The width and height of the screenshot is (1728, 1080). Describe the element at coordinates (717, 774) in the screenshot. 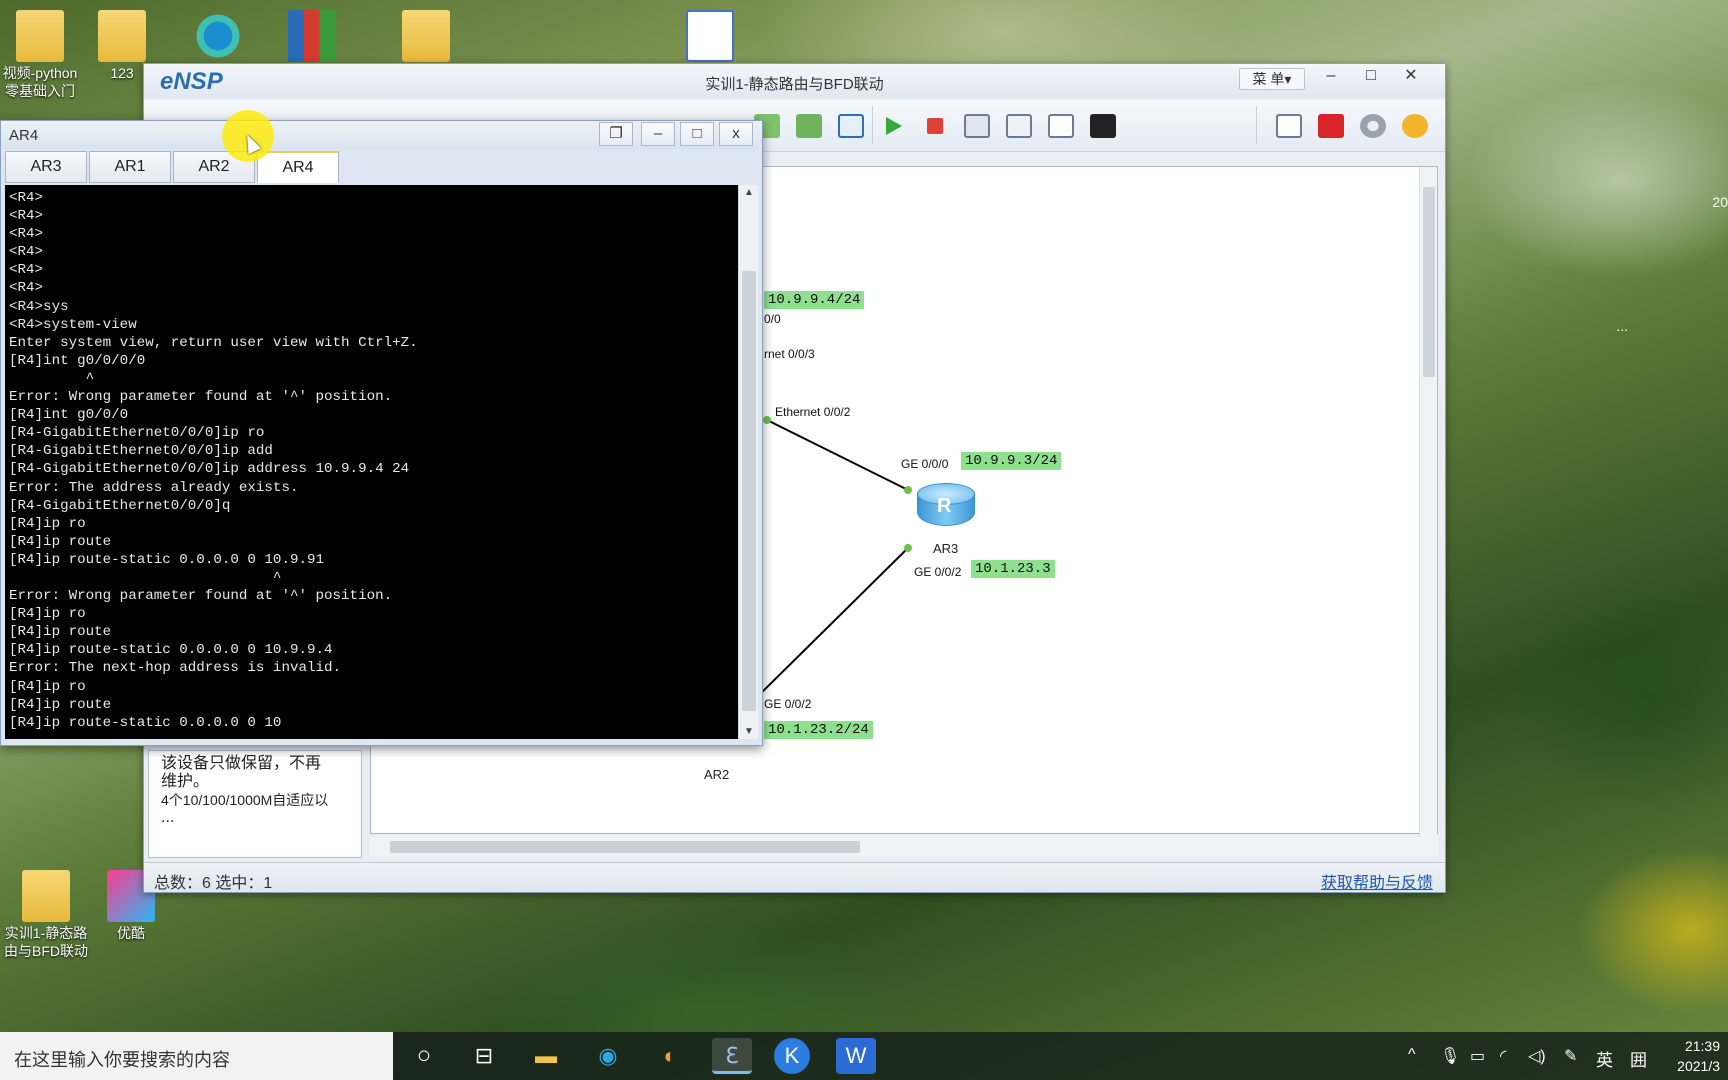

I see `device-name-ar2: AR2` at that location.